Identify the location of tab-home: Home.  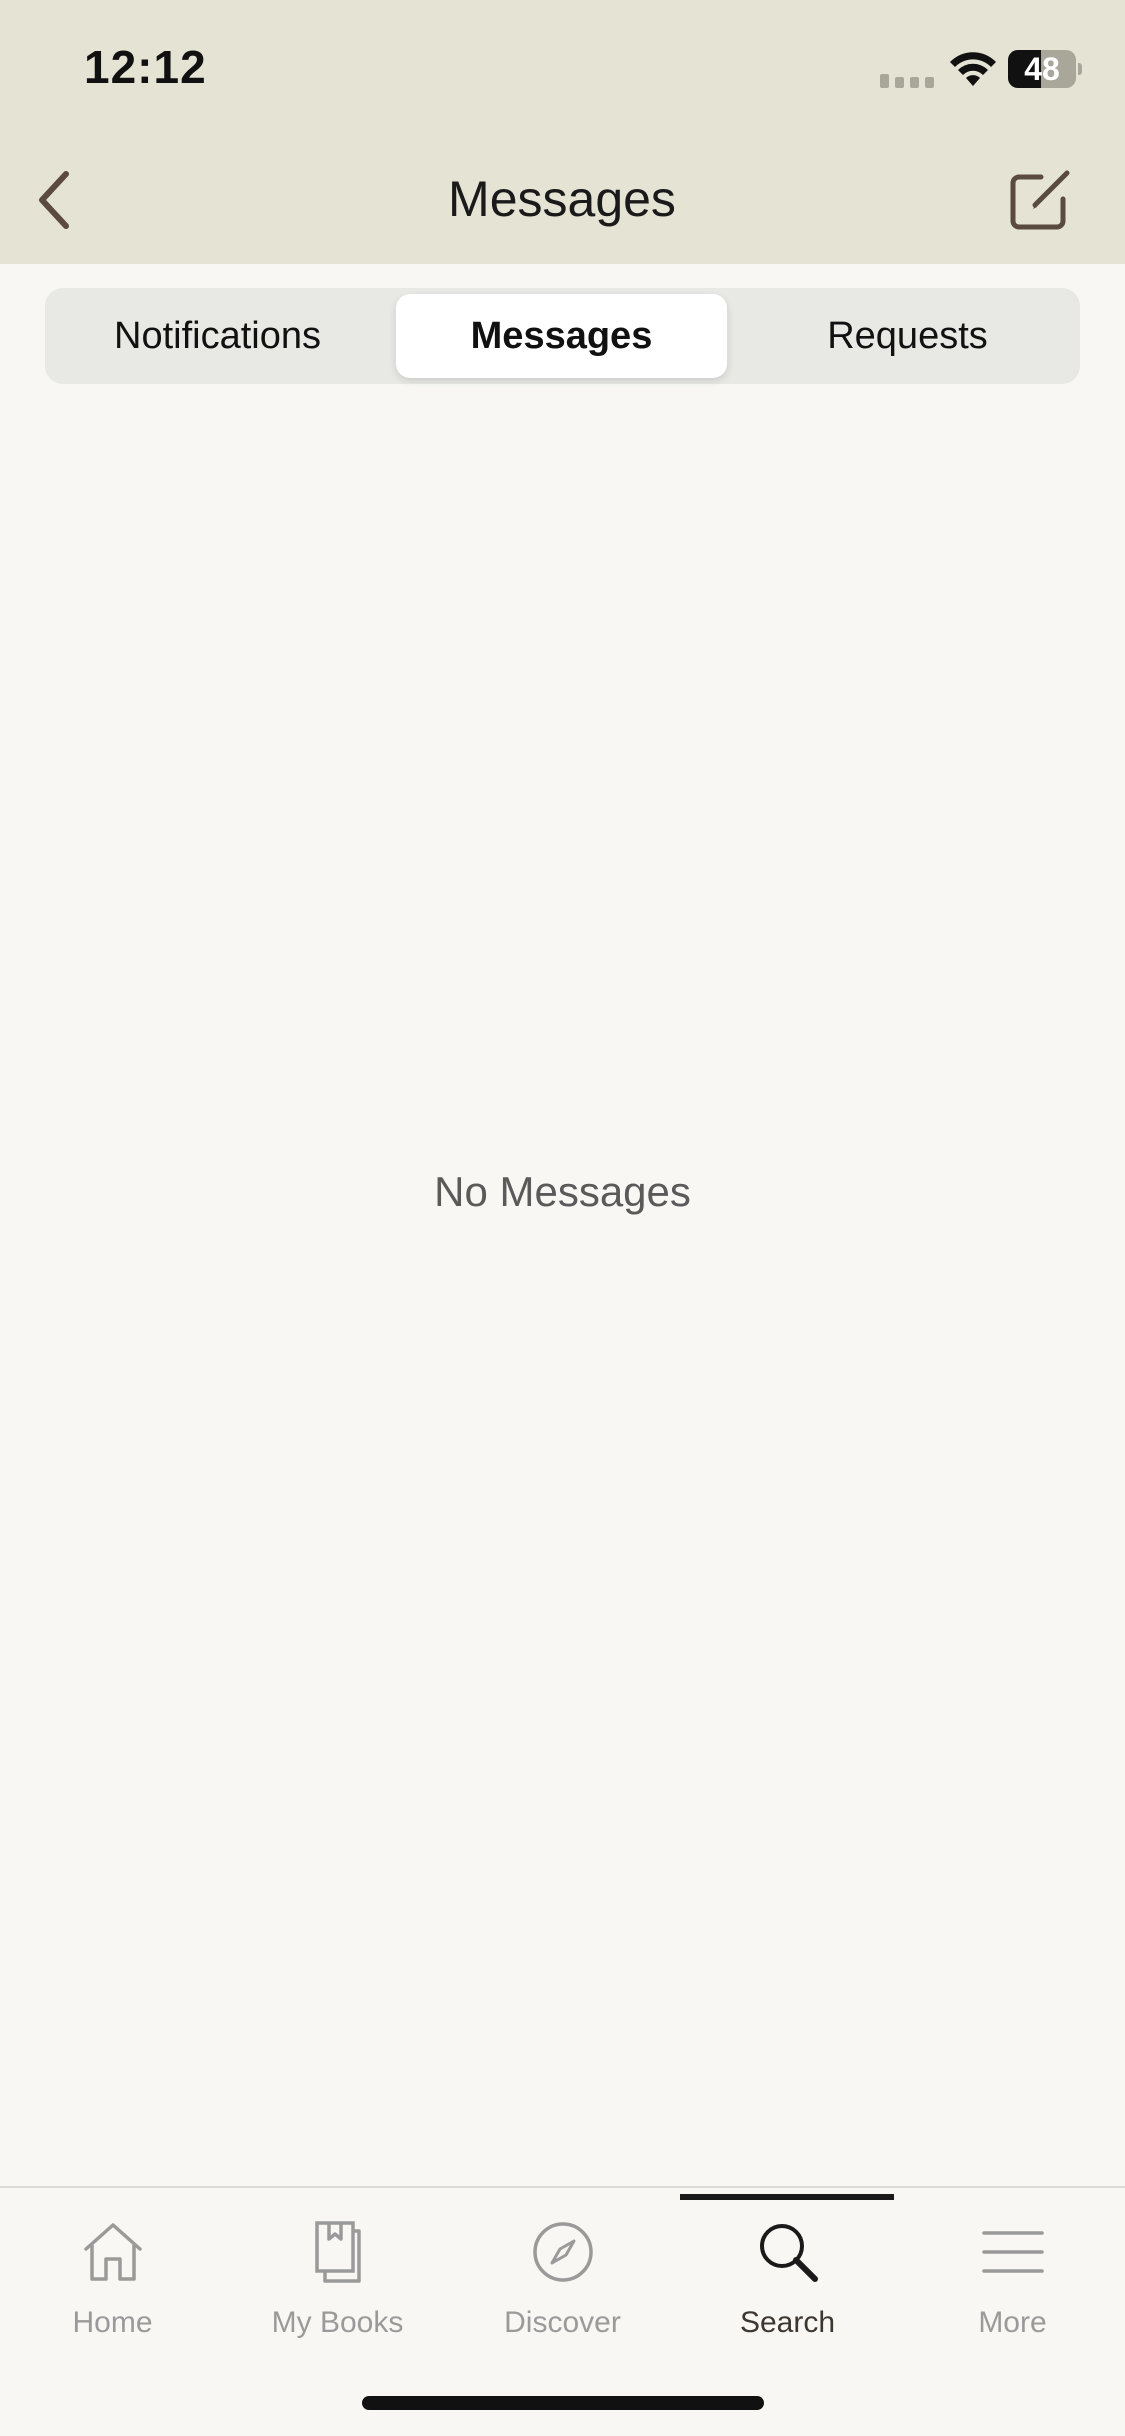
(112, 2287).